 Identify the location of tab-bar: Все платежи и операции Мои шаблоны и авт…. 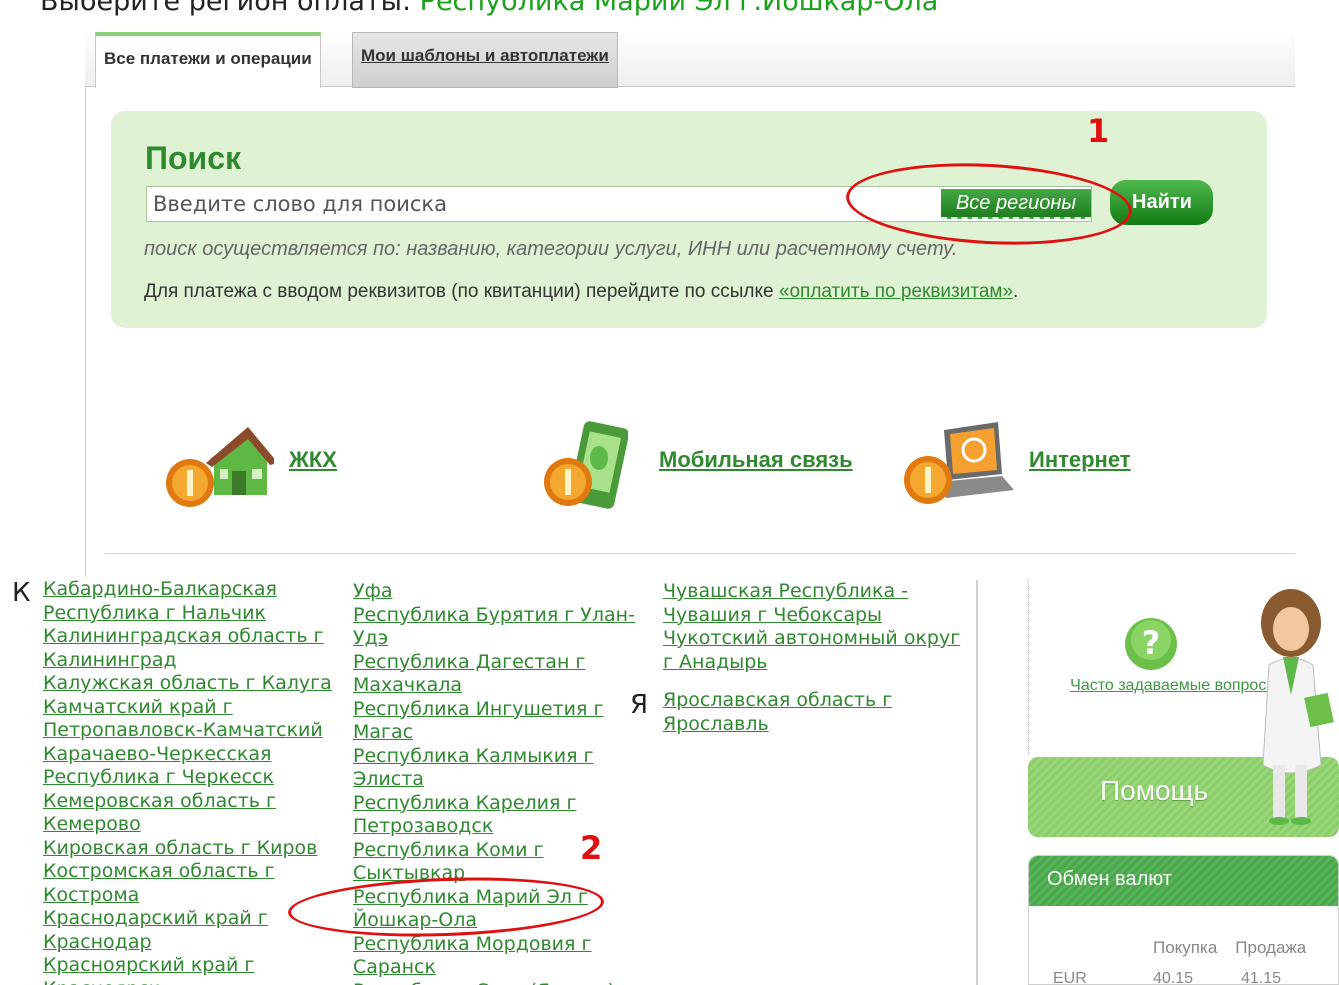
(690, 59).